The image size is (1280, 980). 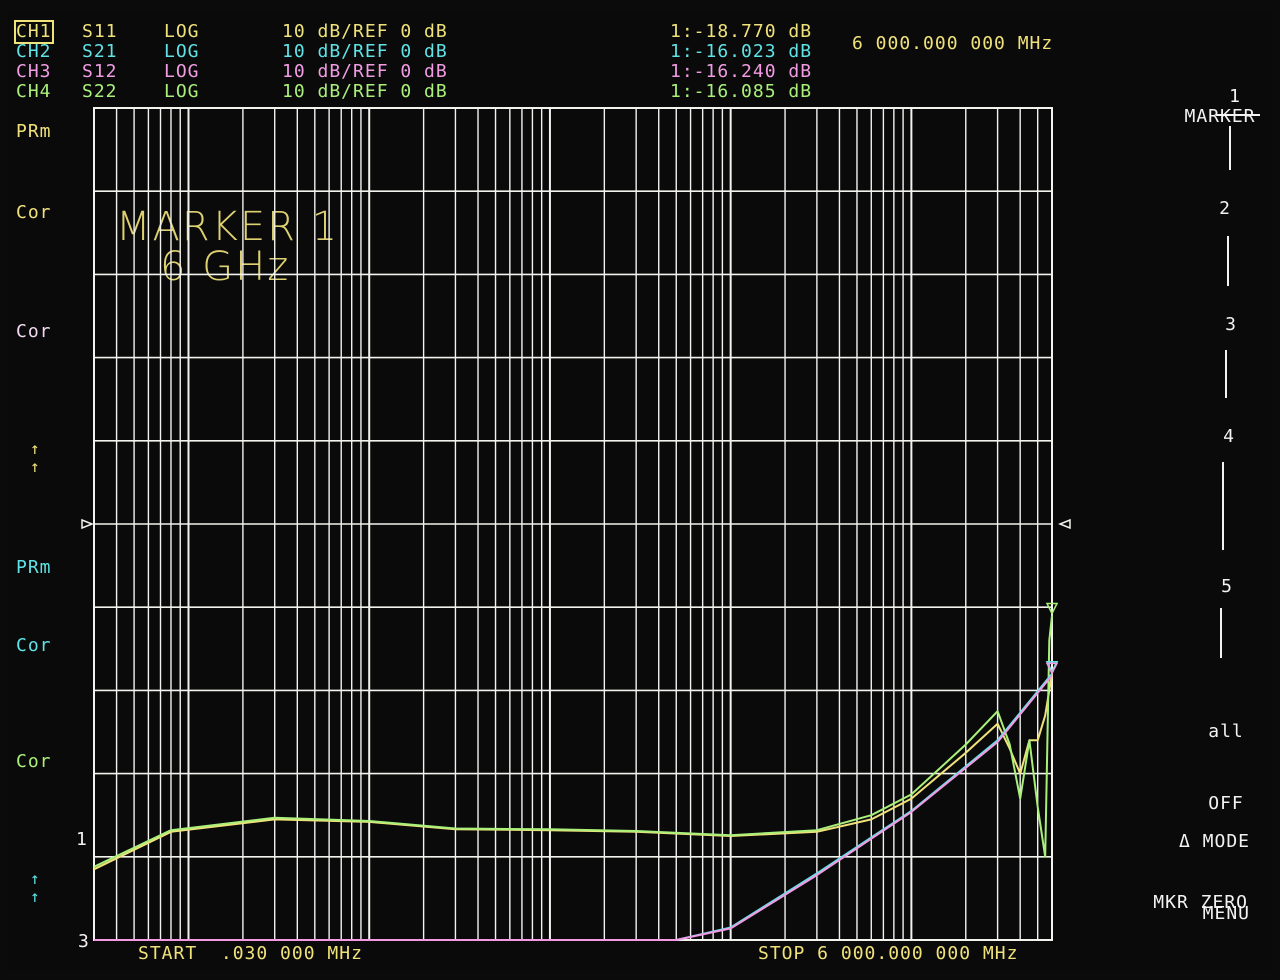 I want to click on softkey-marker-5-label: 5, so click(x=1227, y=586).